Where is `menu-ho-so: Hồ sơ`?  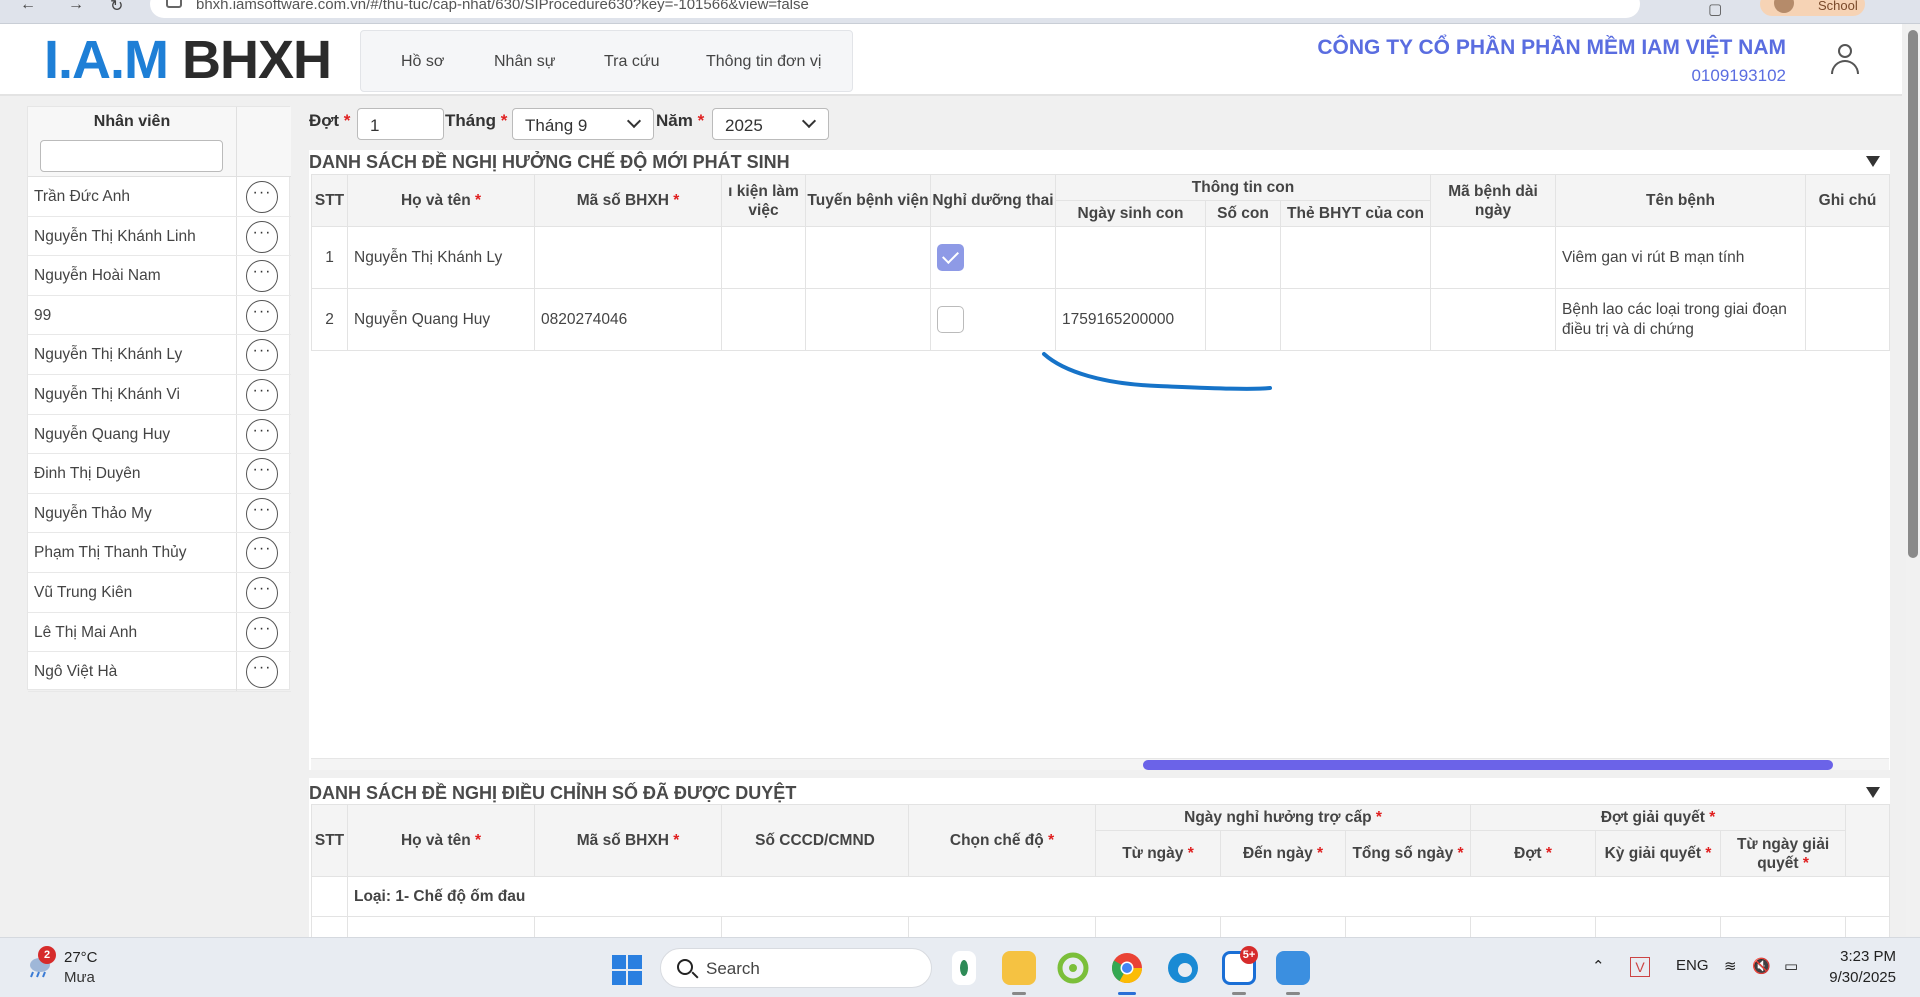
menu-ho-so: Hồ sơ is located at coordinates (422, 62).